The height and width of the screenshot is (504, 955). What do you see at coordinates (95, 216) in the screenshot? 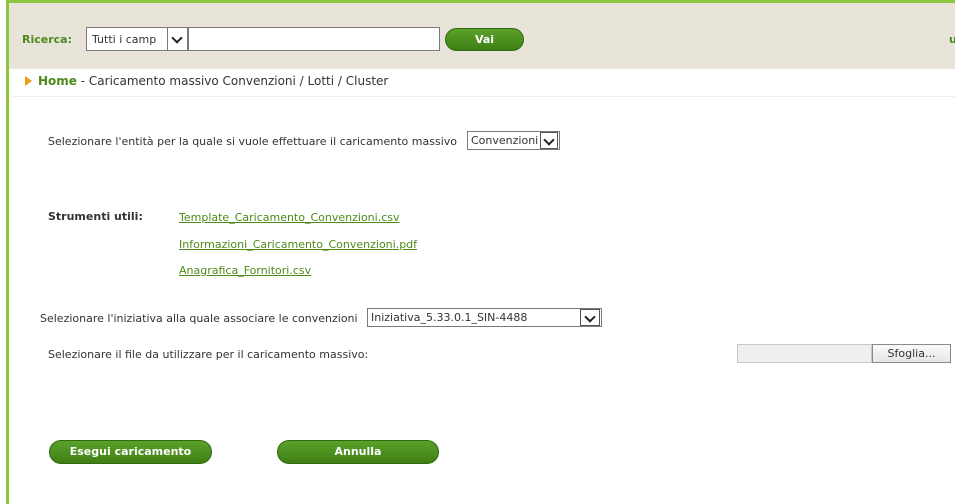
I see `tools-label: Strumenti utili:` at bounding box center [95, 216].